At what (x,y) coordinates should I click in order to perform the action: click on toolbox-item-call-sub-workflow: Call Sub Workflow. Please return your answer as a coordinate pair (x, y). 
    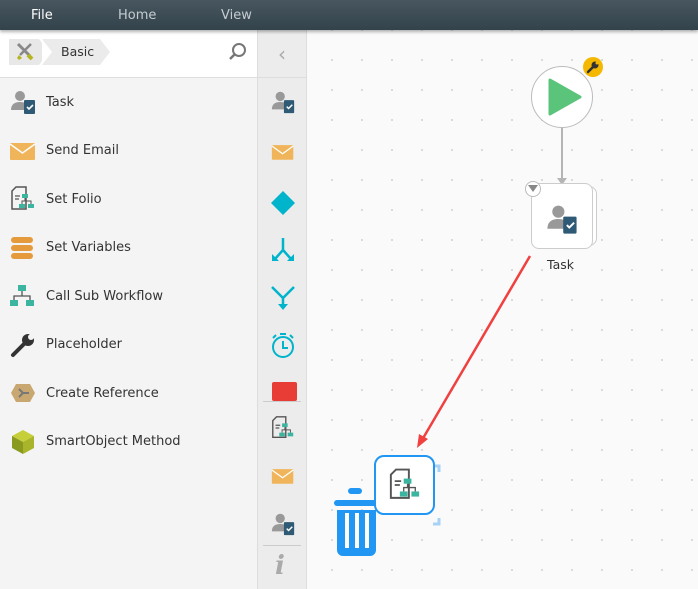
    Looking at the image, I should click on (128, 296).